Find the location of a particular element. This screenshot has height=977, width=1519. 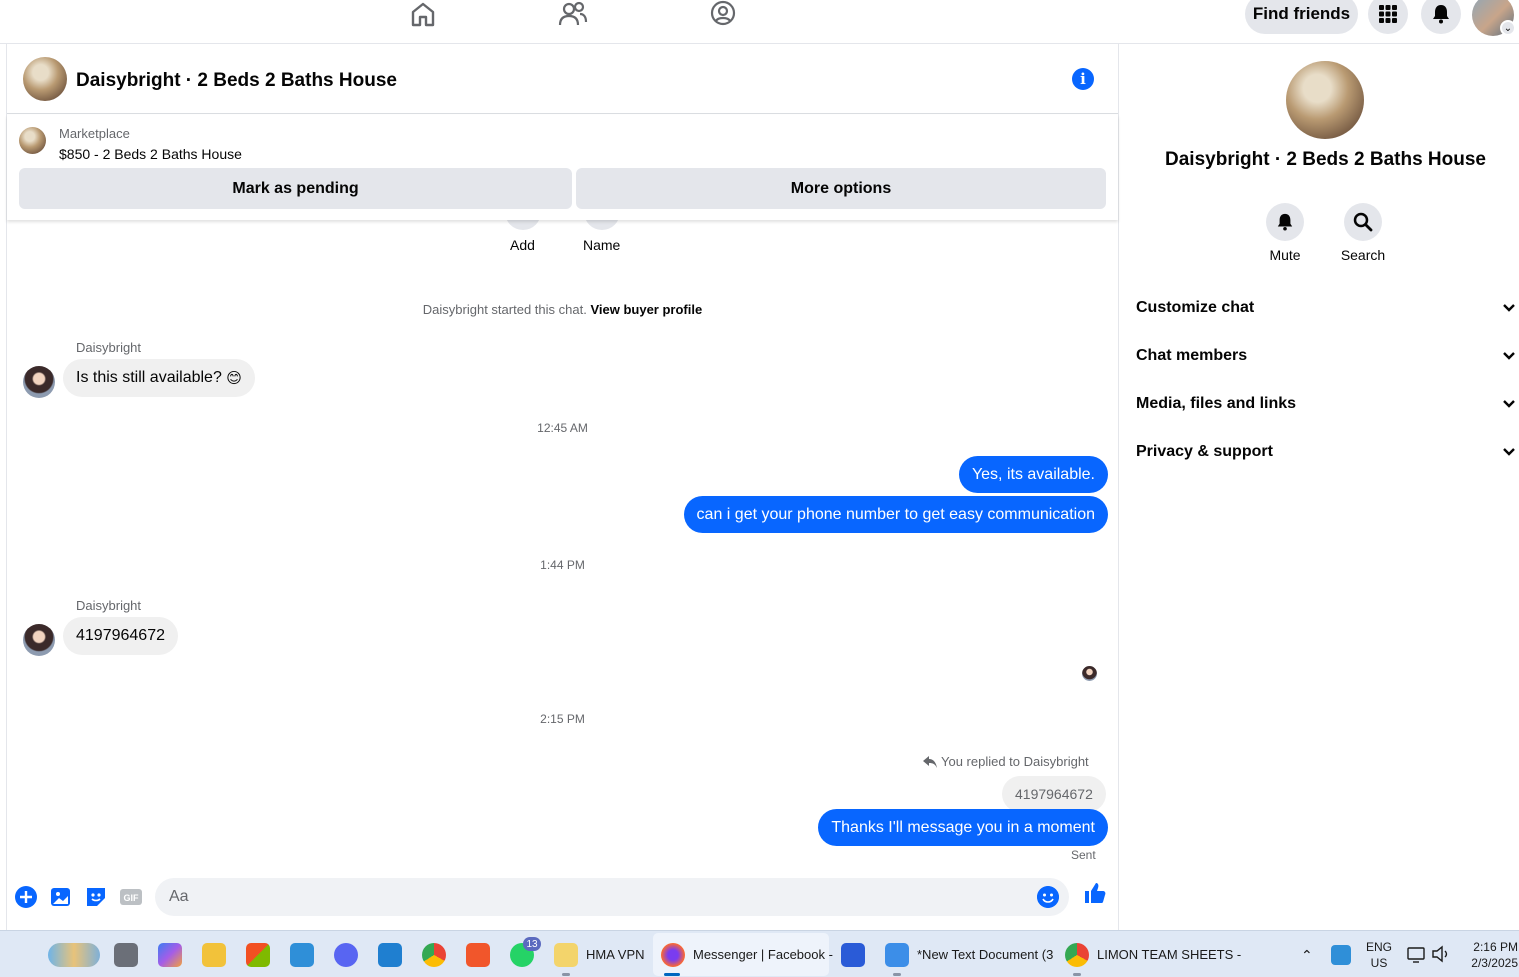

menu-button is located at coordinates (1388, 17).